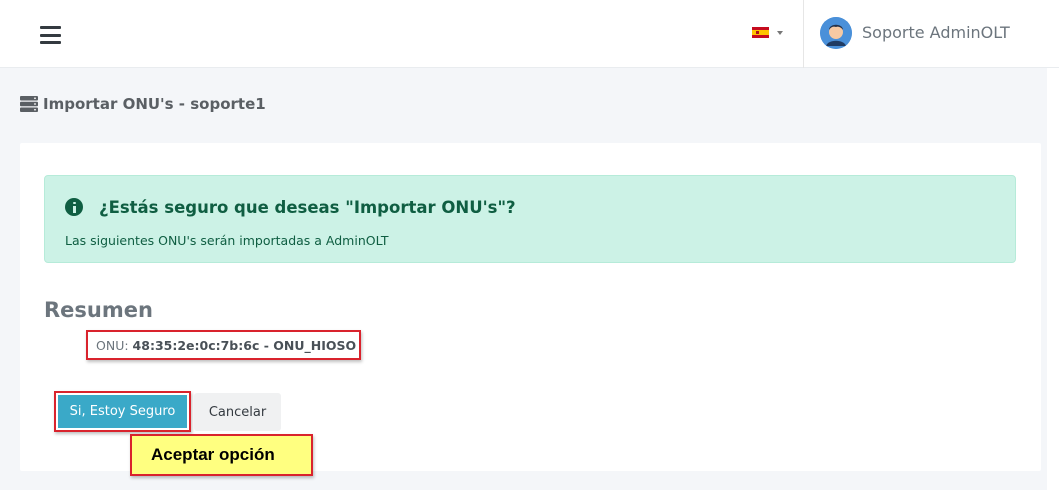  I want to click on confirm-button-highlight: Si, Estoy Seguro, so click(122, 411).